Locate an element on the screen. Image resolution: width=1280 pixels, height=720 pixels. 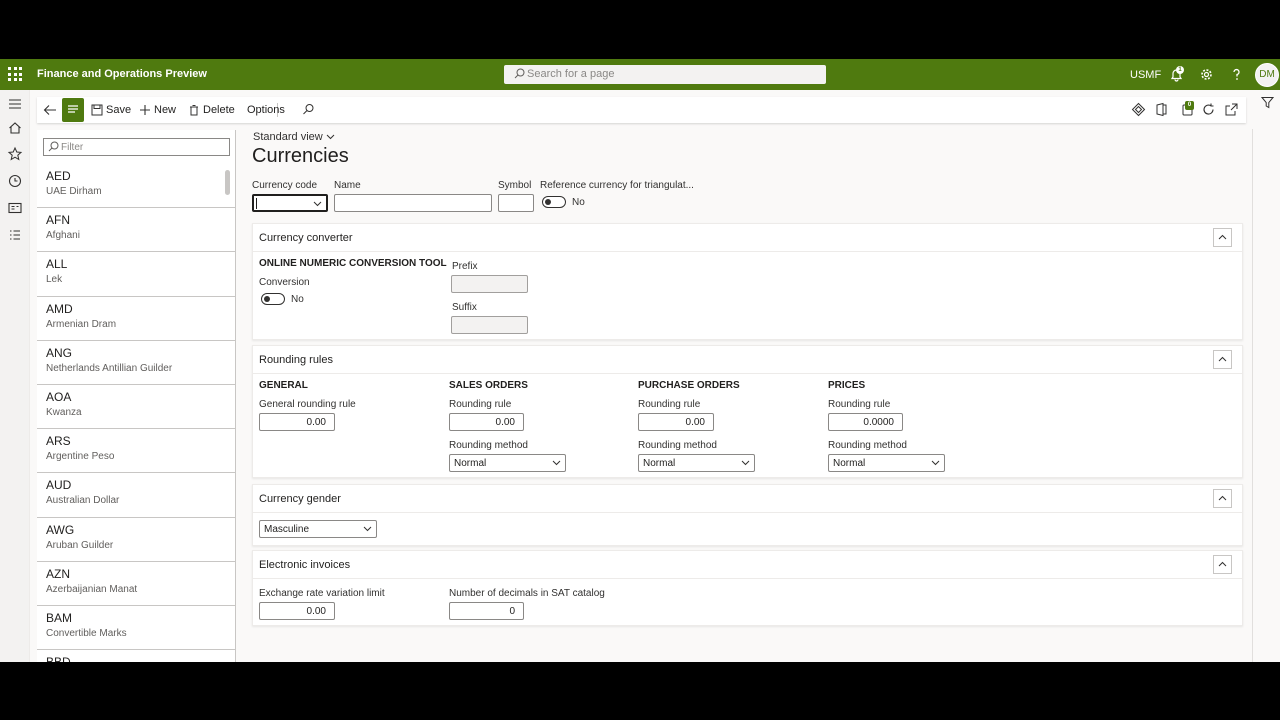
currency-name: UAE Dirham is located at coordinates (74, 191).